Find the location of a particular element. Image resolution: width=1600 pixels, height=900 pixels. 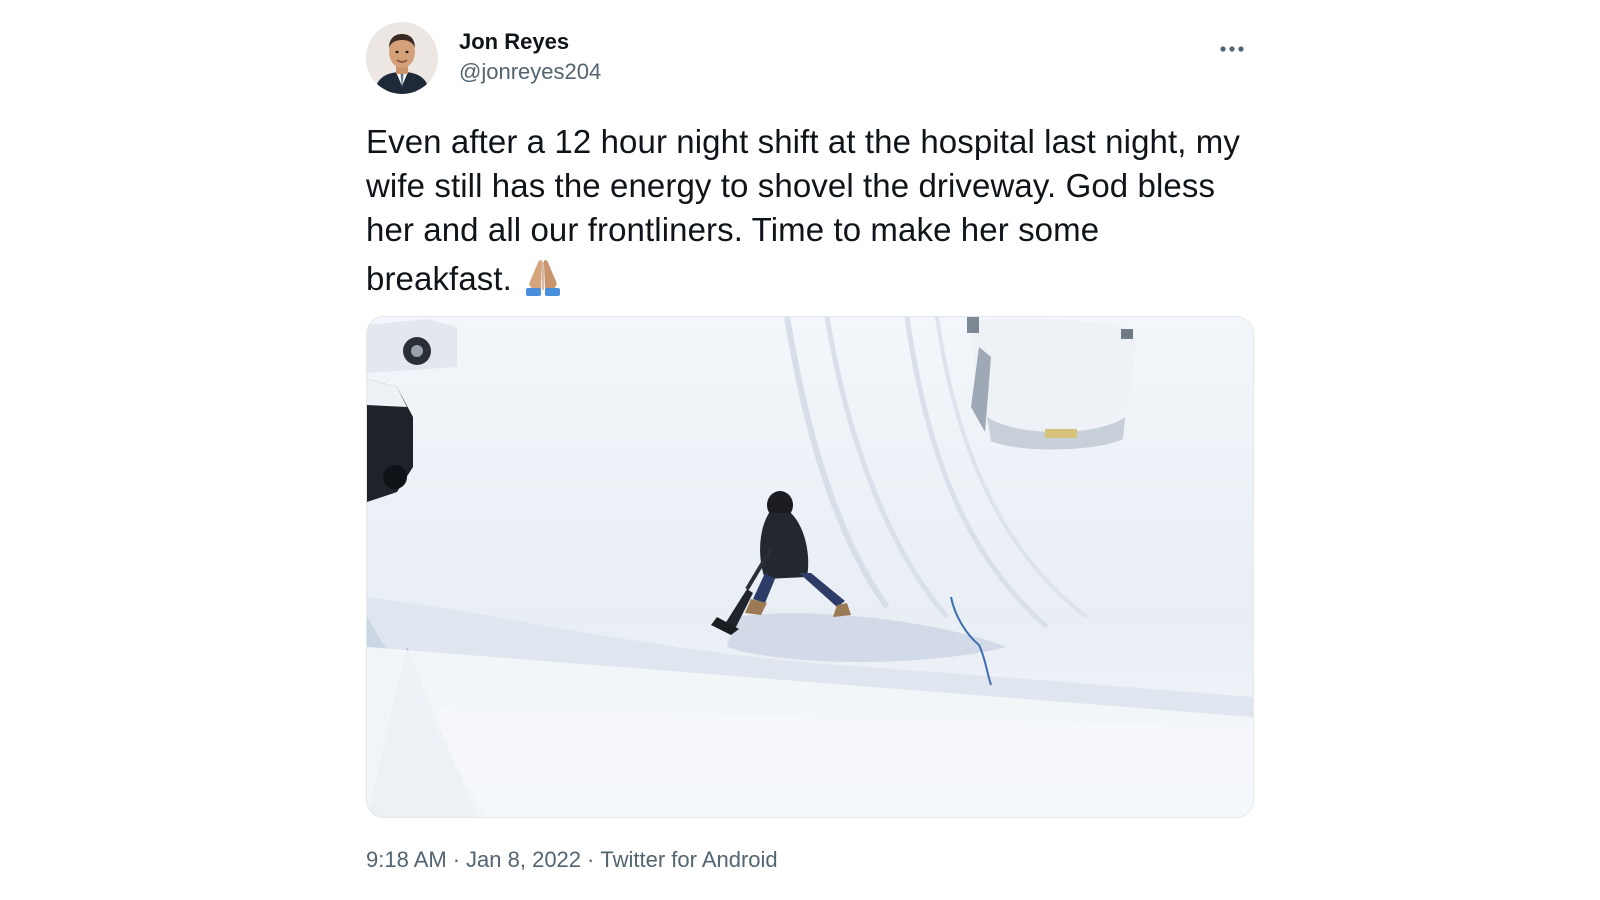

tweet-time: 9:18 AM is located at coordinates (406, 860).